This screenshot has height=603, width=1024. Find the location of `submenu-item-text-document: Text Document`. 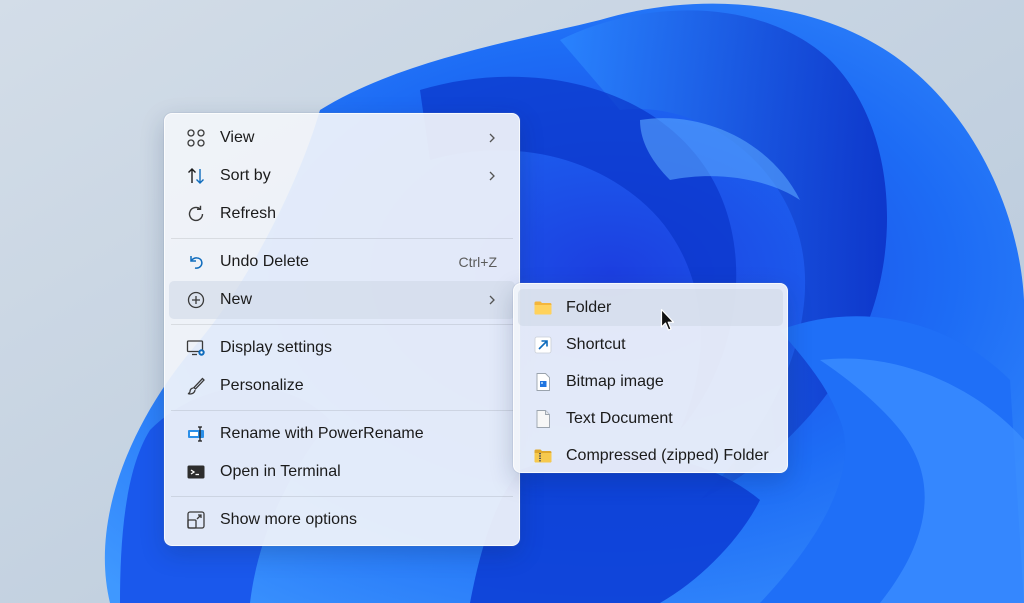

submenu-item-text-document: Text Document is located at coordinates (650, 419).